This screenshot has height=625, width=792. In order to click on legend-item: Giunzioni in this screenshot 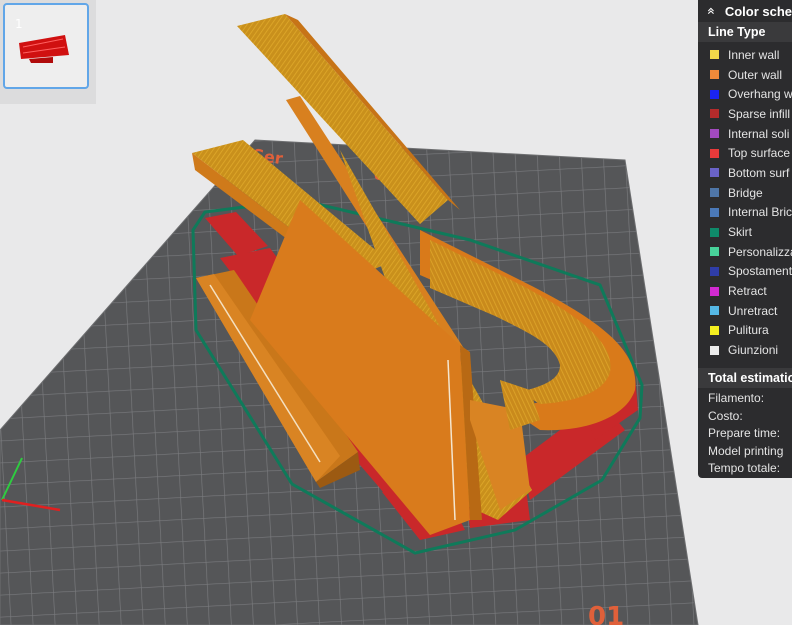, I will do `click(745, 350)`.